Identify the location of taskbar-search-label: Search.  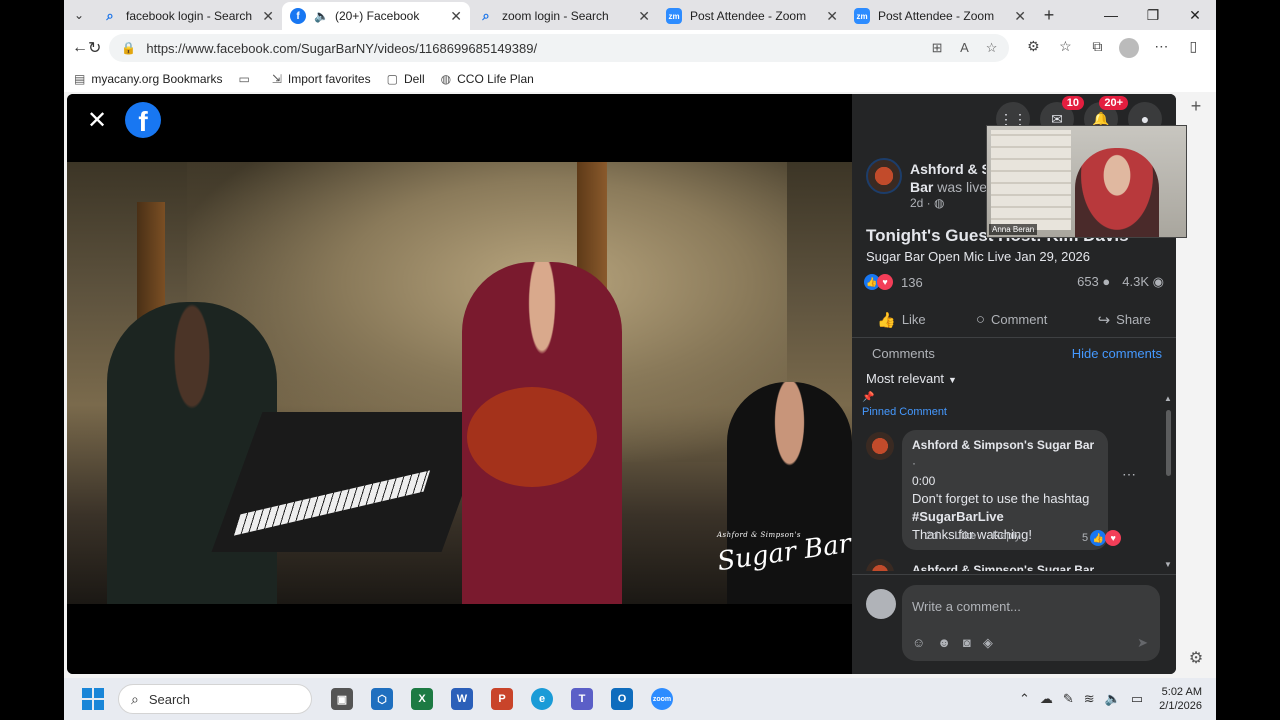
(169, 699).